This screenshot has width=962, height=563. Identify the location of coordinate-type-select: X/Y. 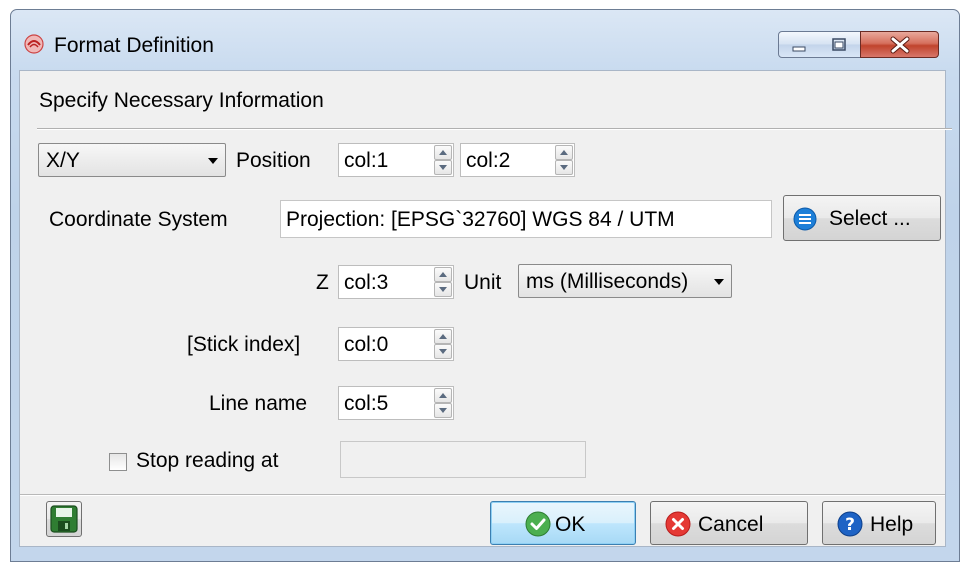
(132, 160).